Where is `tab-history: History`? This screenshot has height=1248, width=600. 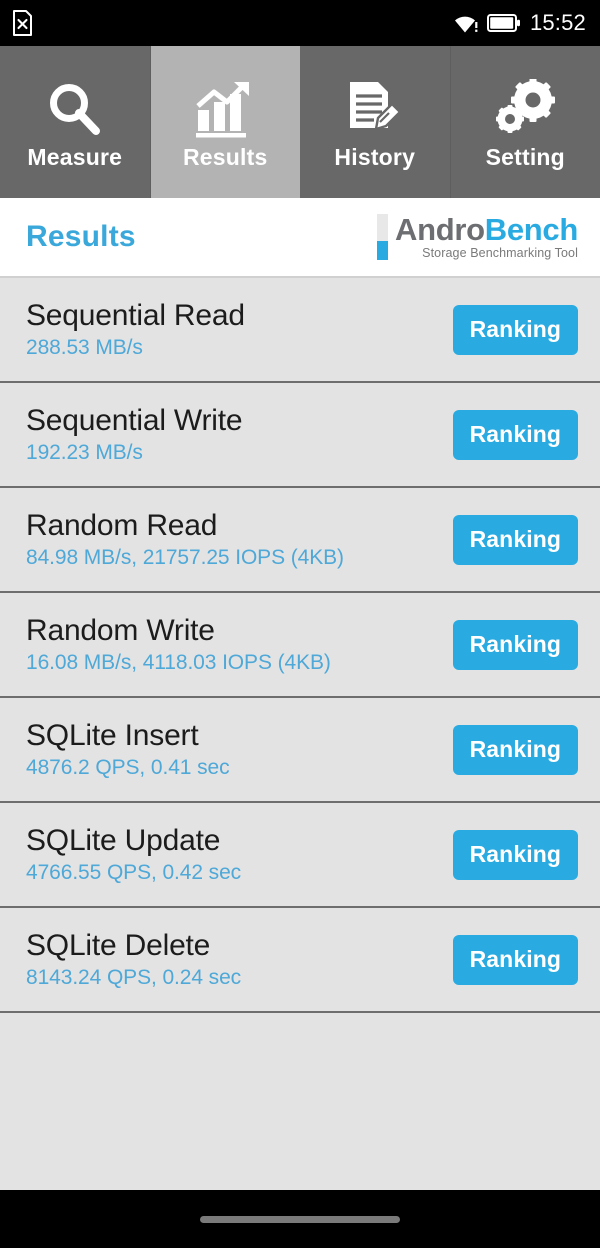 tab-history: History is located at coordinates (375, 122).